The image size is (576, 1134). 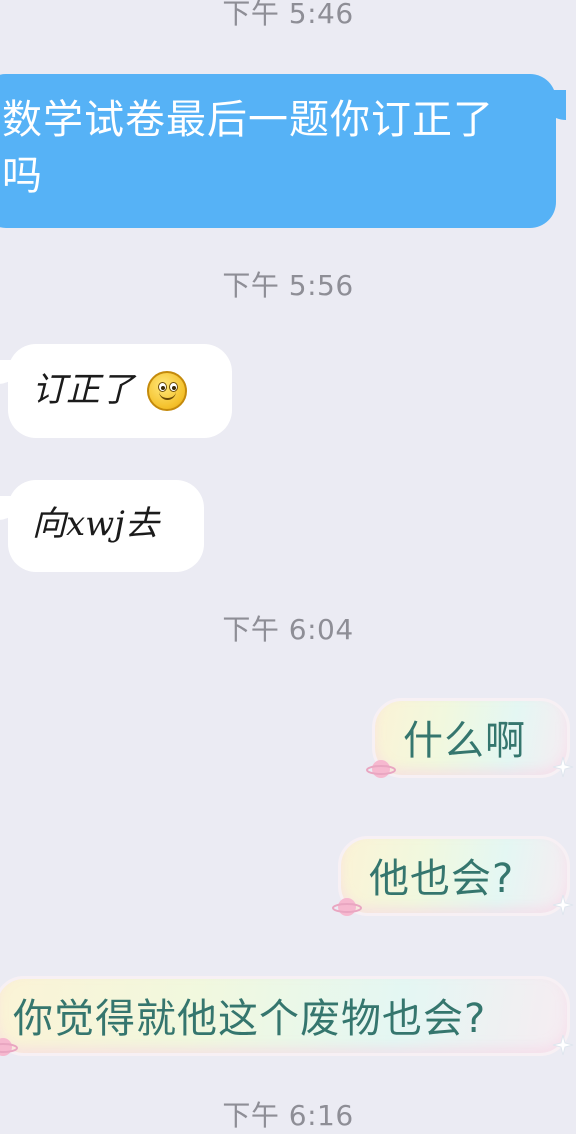 I want to click on smiley-icon, so click(x=166, y=391).